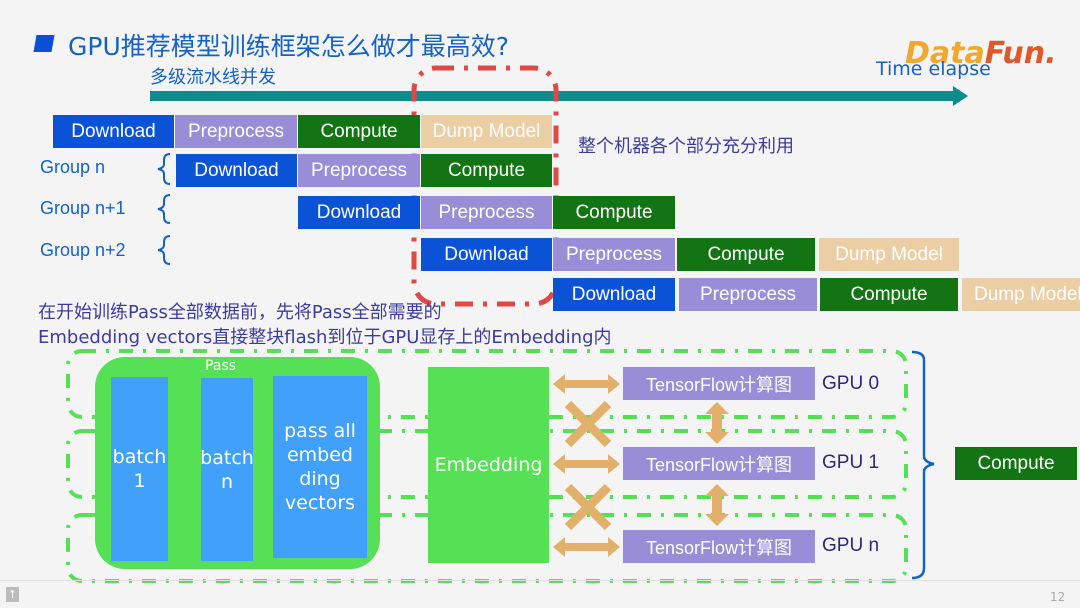  What do you see at coordinates (113, 131) in the screenshot?
I see `row0-download: Download` at bounding box center [113, 131].